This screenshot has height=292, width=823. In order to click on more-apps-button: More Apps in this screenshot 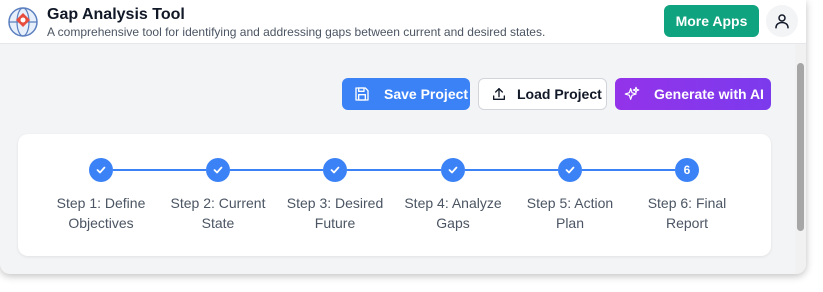, I will do `click(711, 21)`.